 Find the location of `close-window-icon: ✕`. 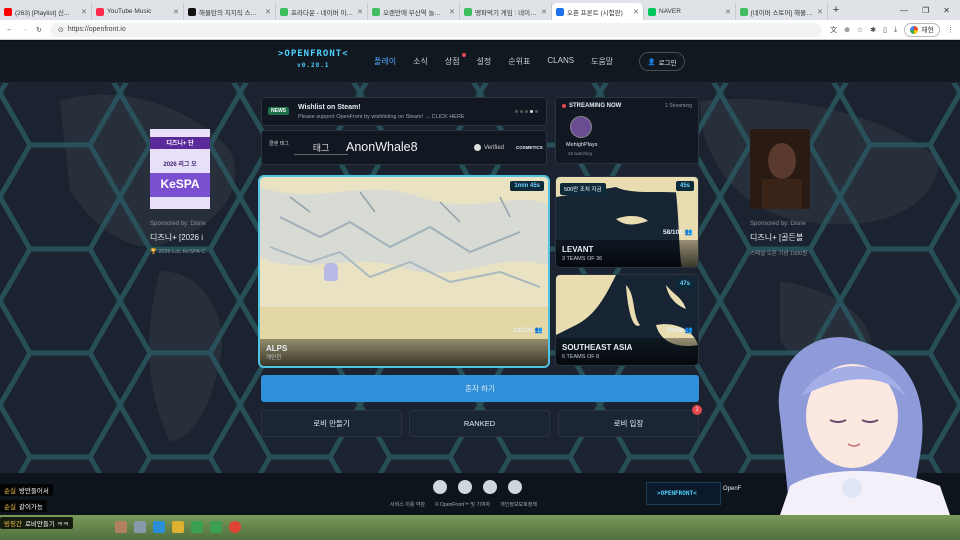

close-window-icon: ✕ is located at coordinates (946, 10).